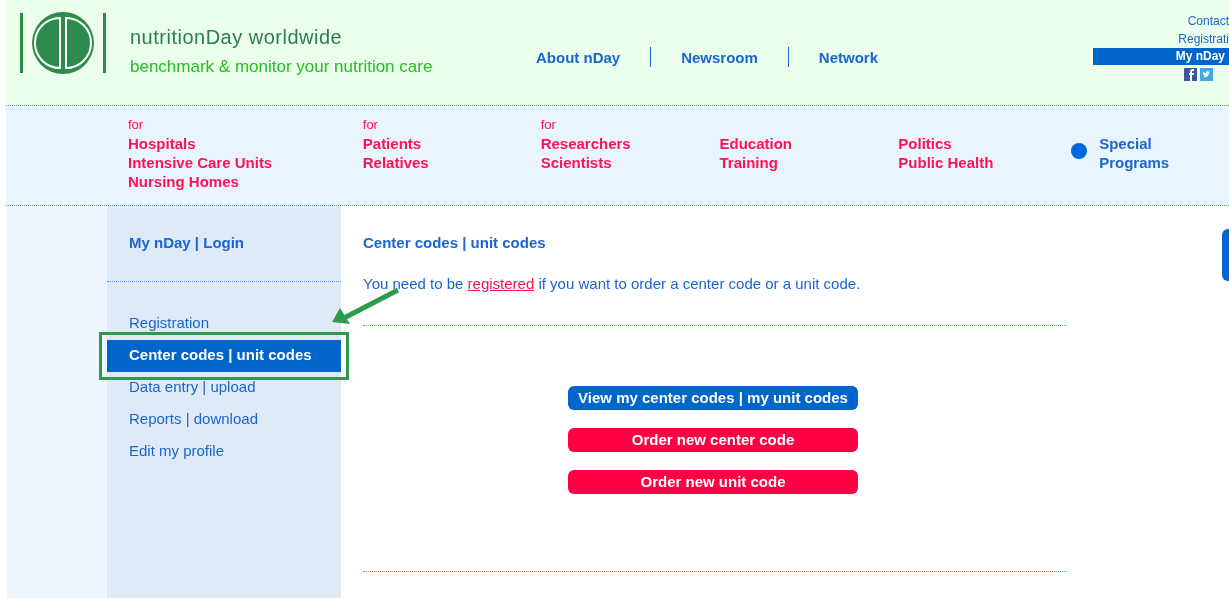  What do you see at coordinates (224, 355) in the screenshot?
I see `sidebar-item: Center codes | unit codes` at bounding box center [224, 355].